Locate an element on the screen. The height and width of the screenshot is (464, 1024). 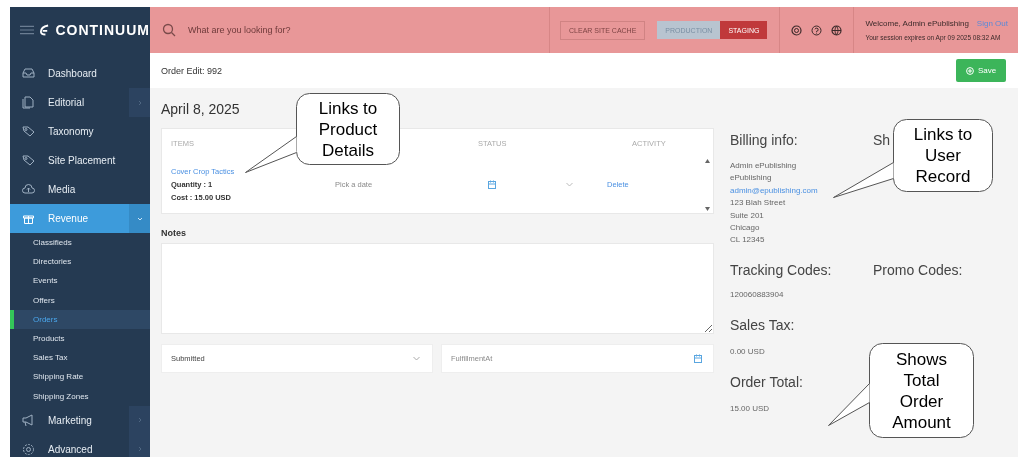
sidebar-subitem: Shipping Zones is located at coordinates (80, 396).